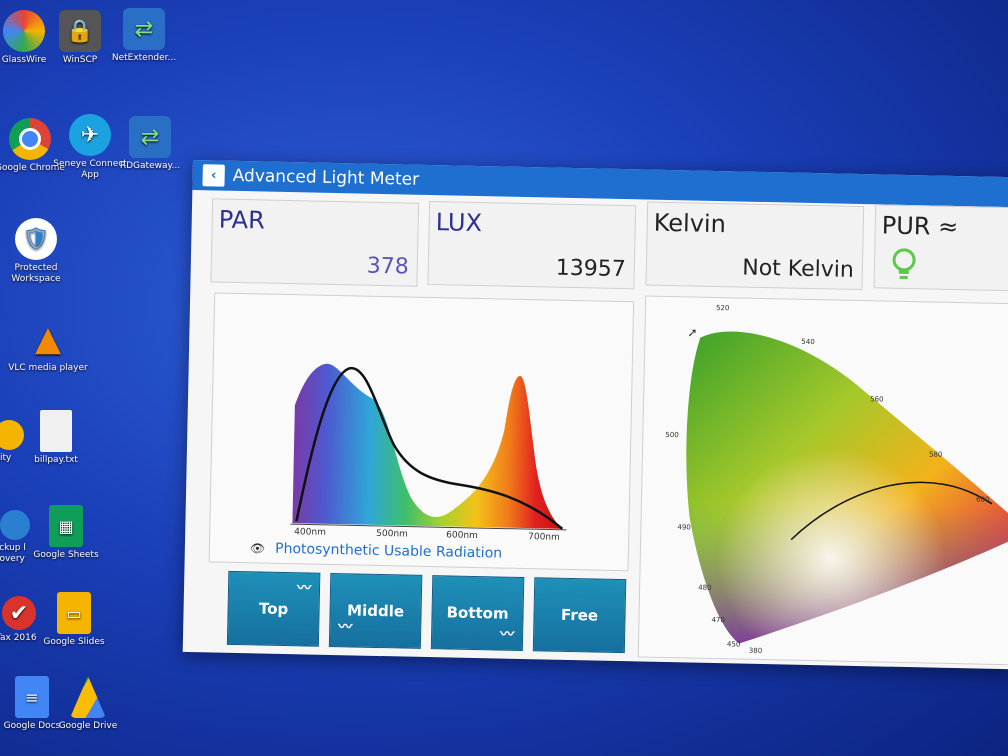  I want to click on lux-value: 13957, so click(591, 269).